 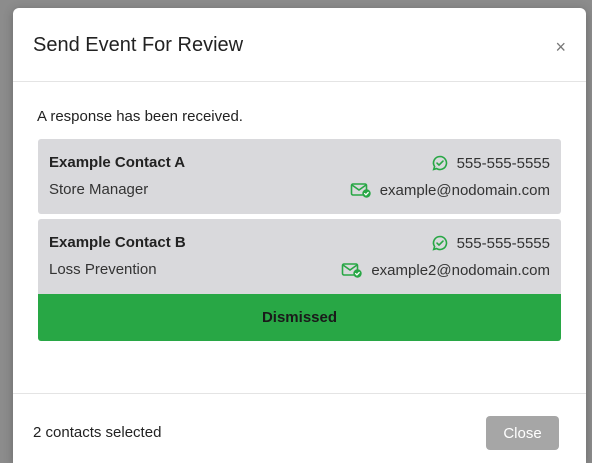 I want to click on modal-footer: 2 contacts selected Close, so click(x=299, y=428).